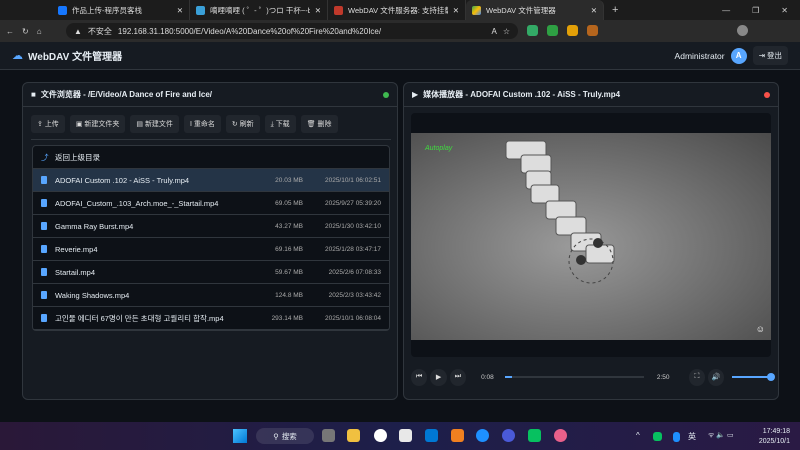  I want to click on app-title: WebDAV 文件管理器, so click(75, 57).